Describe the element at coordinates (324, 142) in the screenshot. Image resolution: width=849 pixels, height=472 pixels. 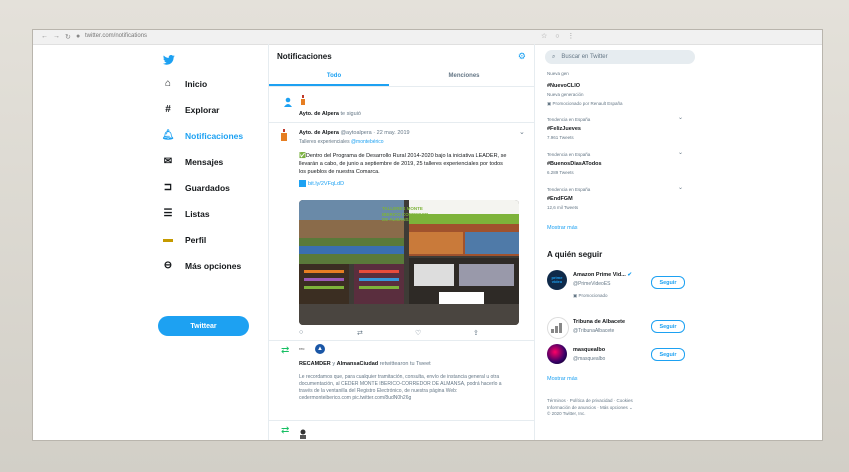
I see `context-prefix: Talleres experienciales` at that location.